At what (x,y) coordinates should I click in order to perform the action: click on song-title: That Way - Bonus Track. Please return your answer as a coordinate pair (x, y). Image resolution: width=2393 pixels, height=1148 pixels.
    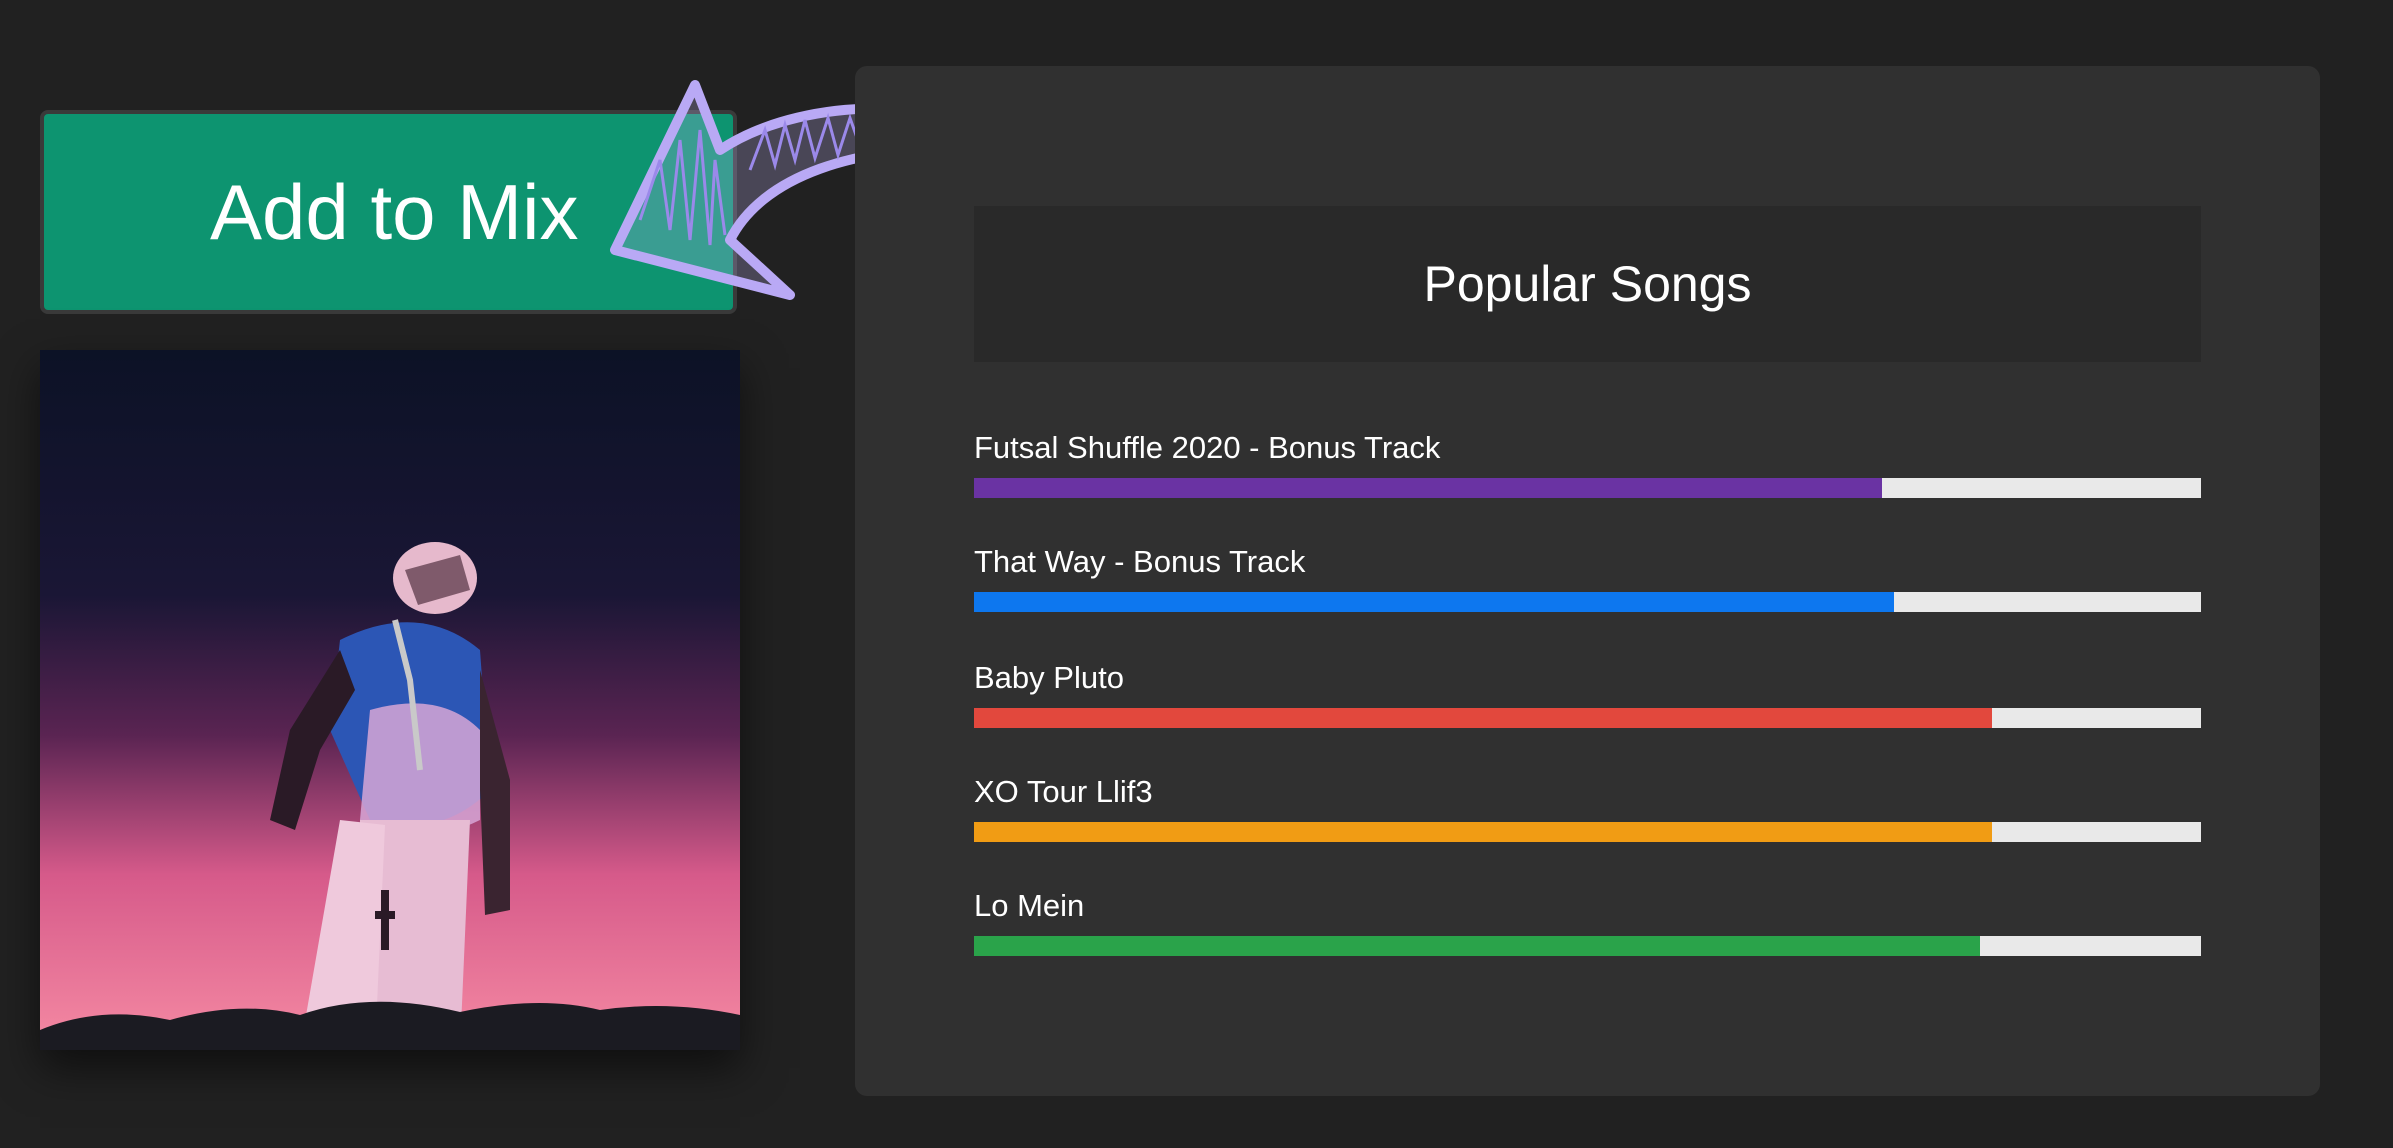
    Looking at the image, I should click on (1140, 561).